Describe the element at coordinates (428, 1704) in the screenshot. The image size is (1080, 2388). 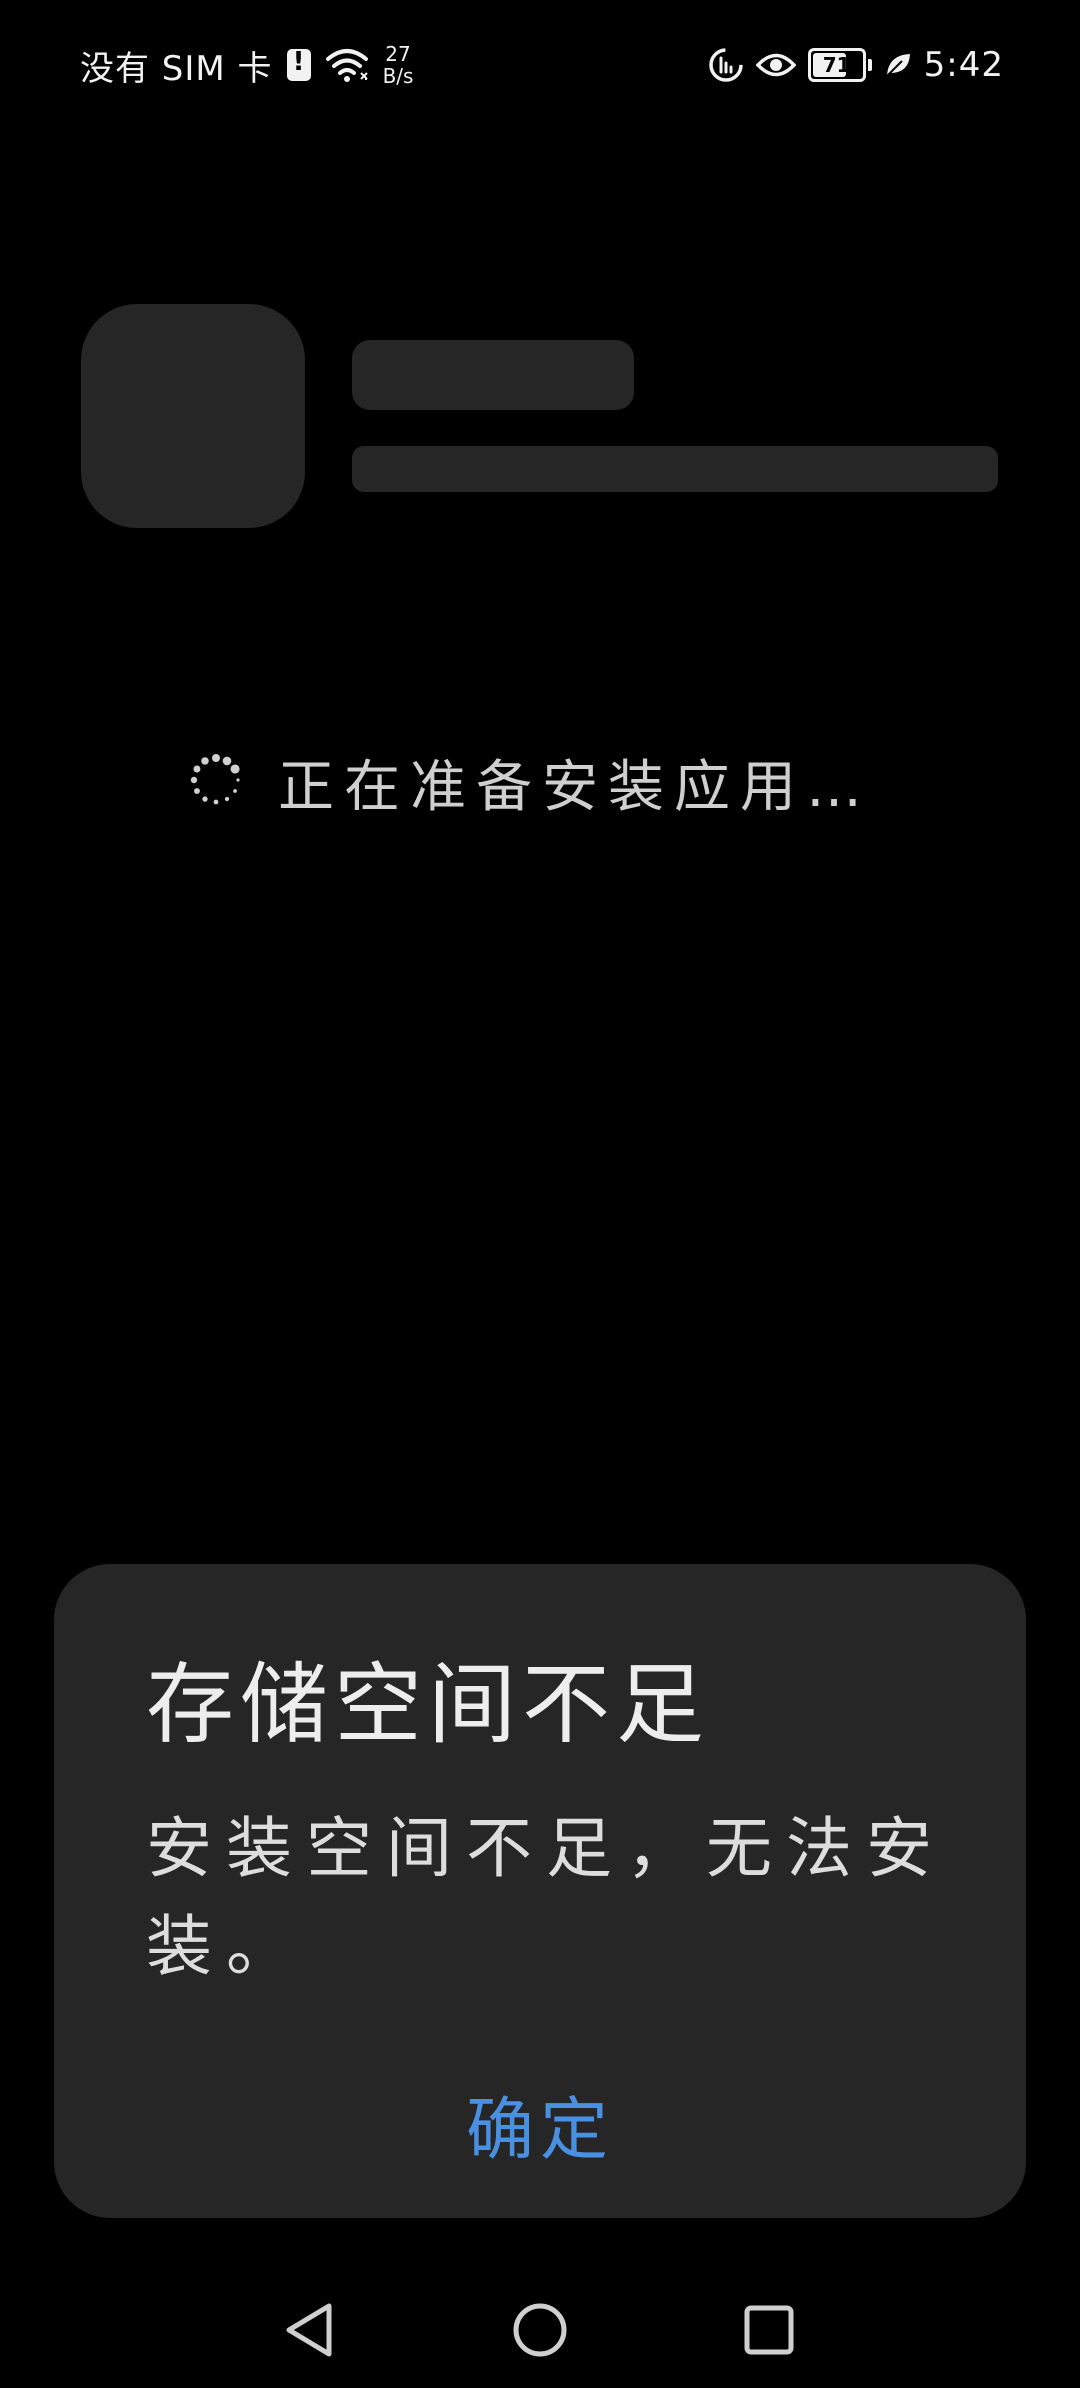
I see `dialog-title: 存储空间不足` at that location.